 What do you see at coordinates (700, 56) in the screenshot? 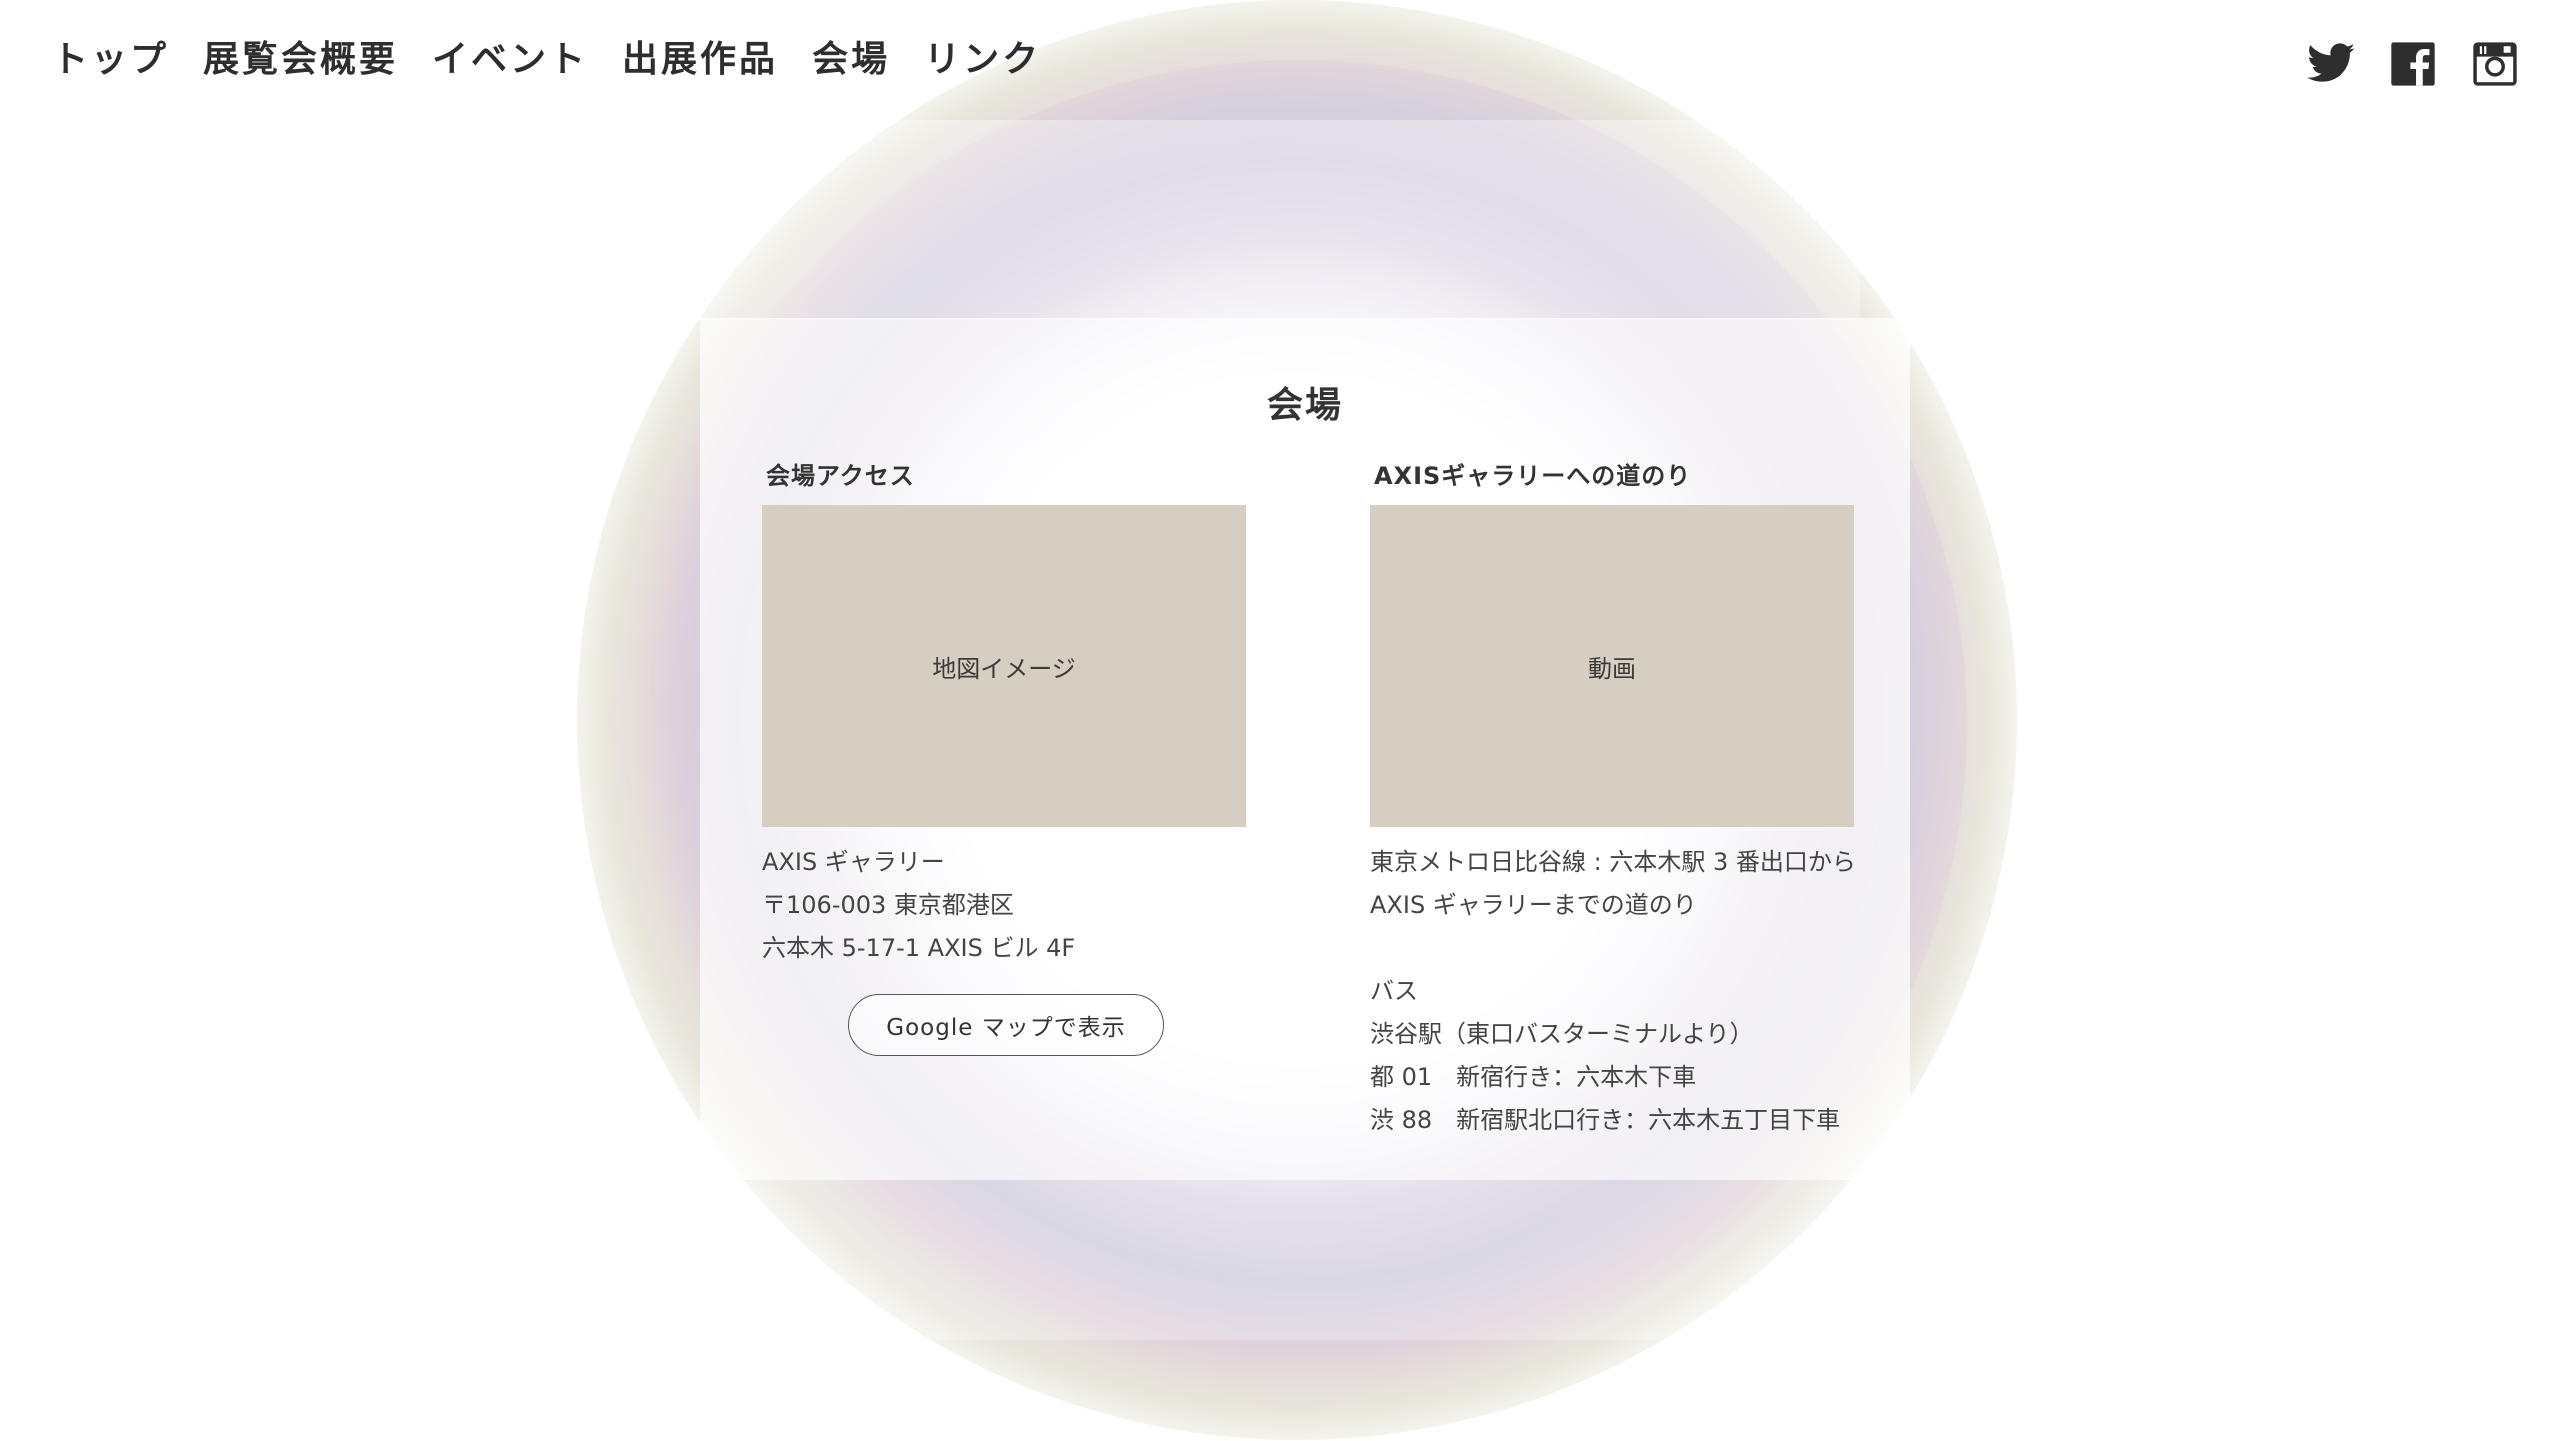
I see `nav-item-works: 出展作品` at bounding box center [700, 56].